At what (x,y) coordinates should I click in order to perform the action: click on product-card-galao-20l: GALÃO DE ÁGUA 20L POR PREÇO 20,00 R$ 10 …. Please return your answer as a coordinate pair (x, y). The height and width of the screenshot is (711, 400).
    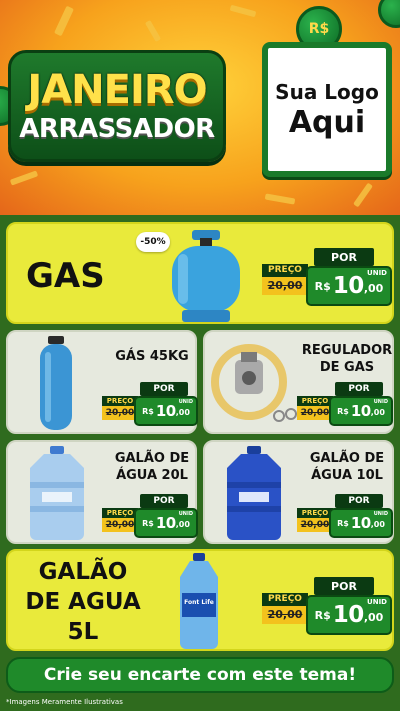
    Looking at the image, I should click on (102, 492).